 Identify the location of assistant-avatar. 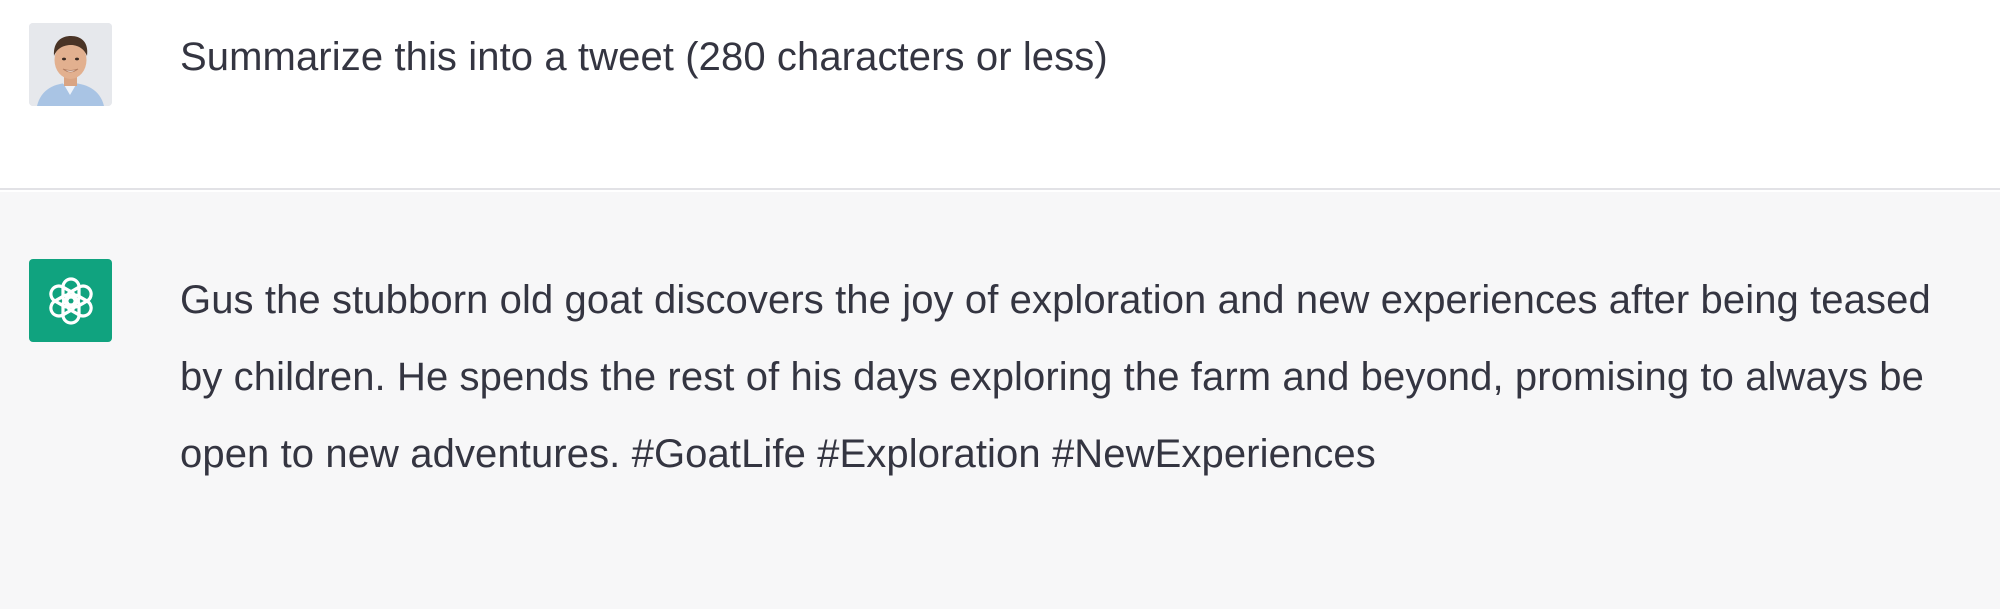
(70, 300).